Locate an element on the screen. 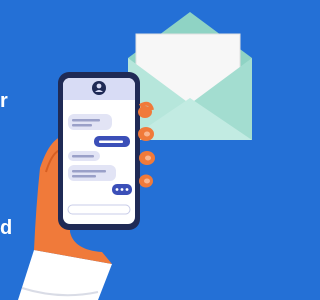 This screenshot has height=300, width=320. user-avatar-icon is located at coordinates (99, 88).